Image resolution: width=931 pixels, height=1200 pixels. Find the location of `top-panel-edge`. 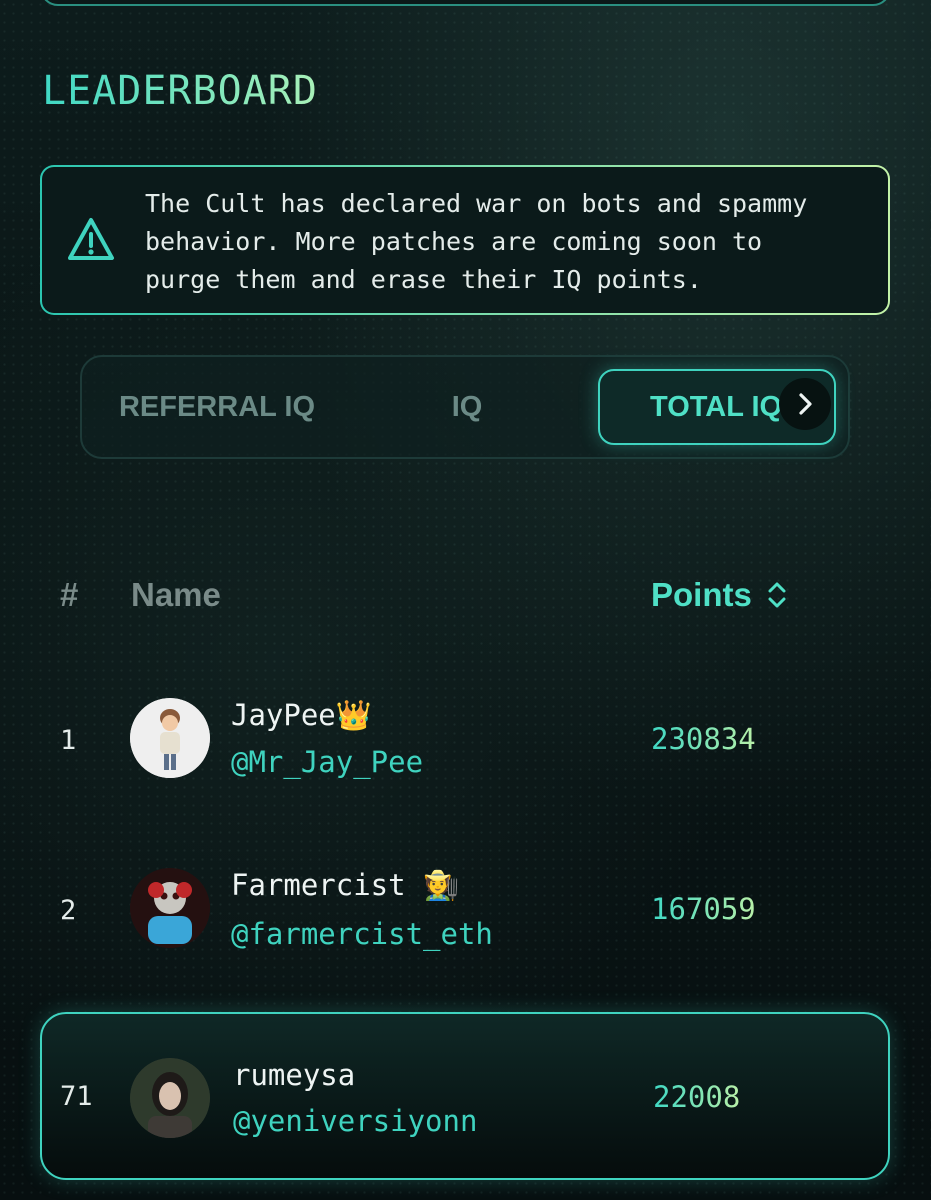

top-panel-edge is located at coordinates (465, 3).